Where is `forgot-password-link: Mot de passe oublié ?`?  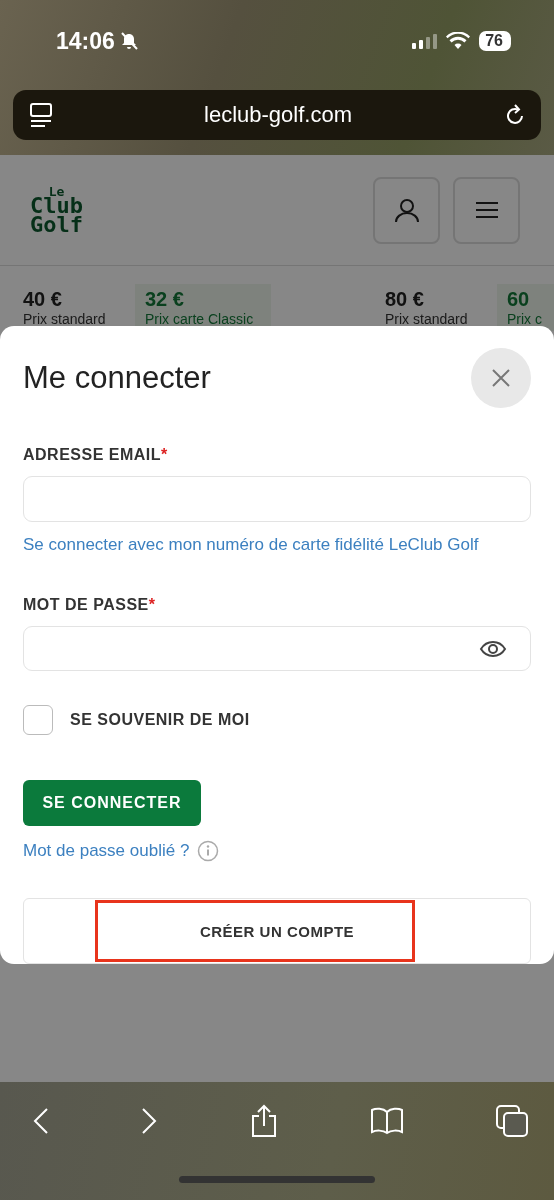
forgot-password-link: Mot de passe oublié ? is located at coordinates (106, 850).